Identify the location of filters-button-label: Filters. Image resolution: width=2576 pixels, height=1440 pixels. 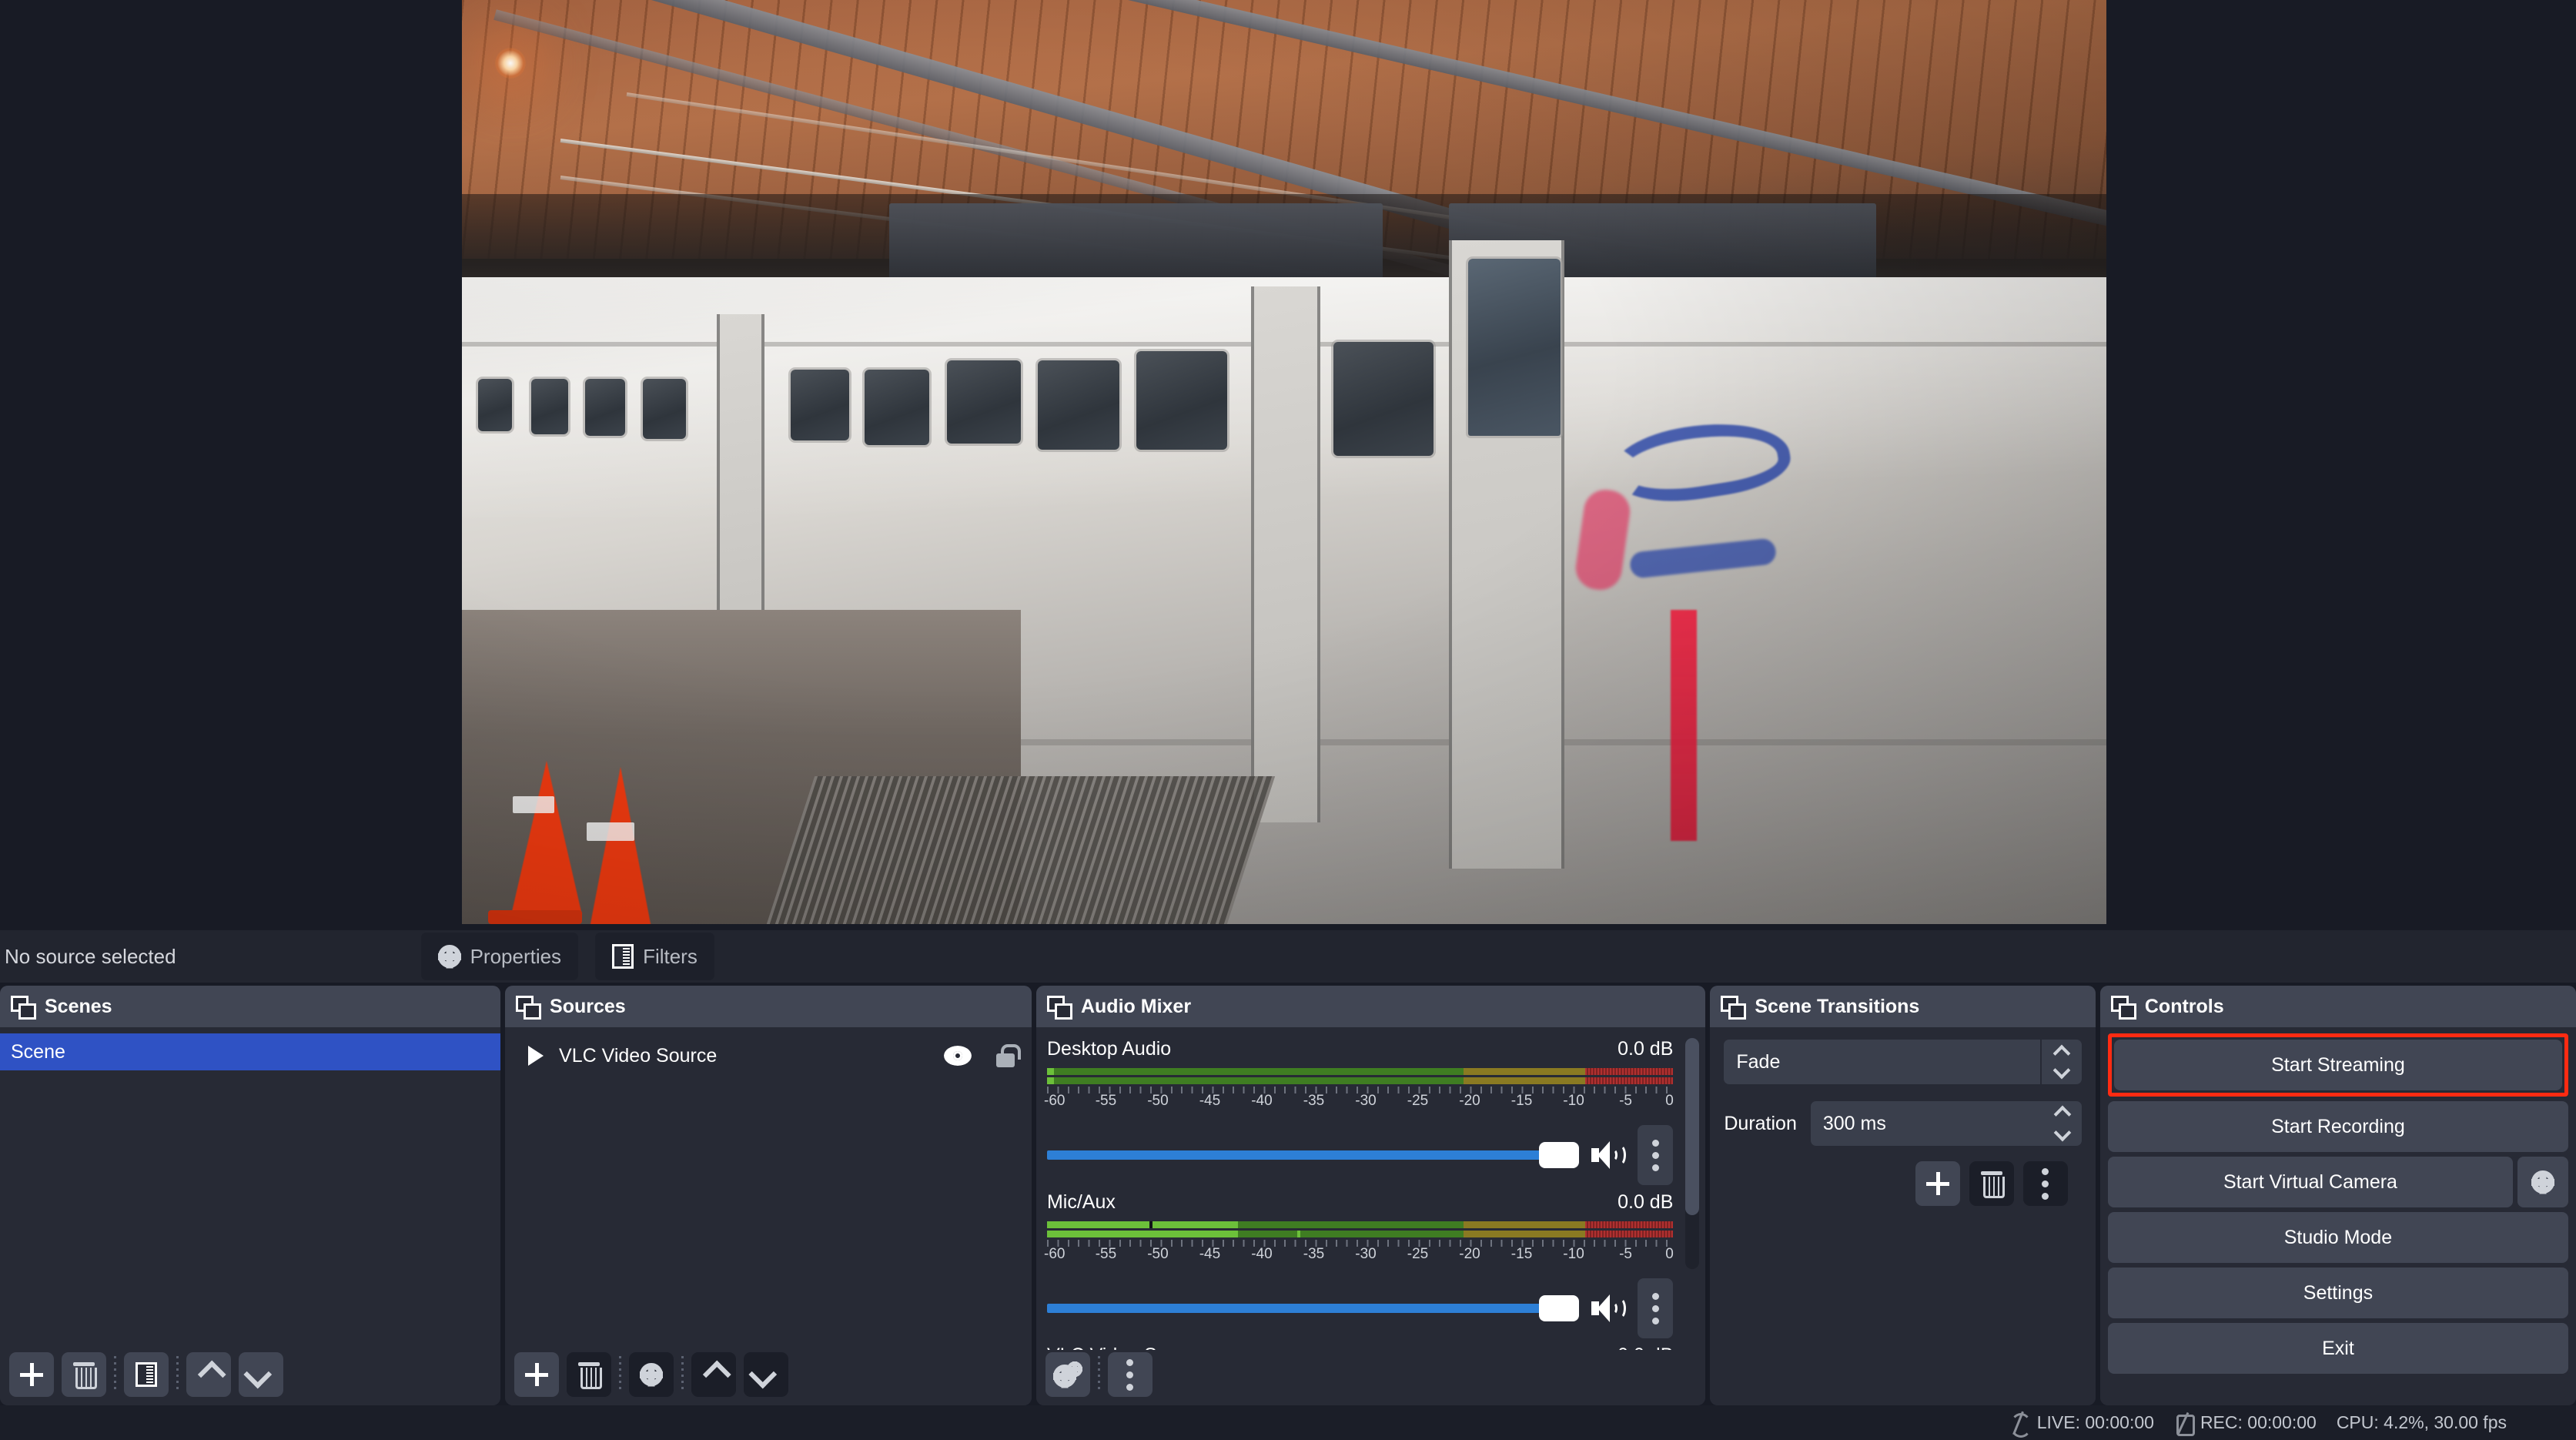
(671, 956).